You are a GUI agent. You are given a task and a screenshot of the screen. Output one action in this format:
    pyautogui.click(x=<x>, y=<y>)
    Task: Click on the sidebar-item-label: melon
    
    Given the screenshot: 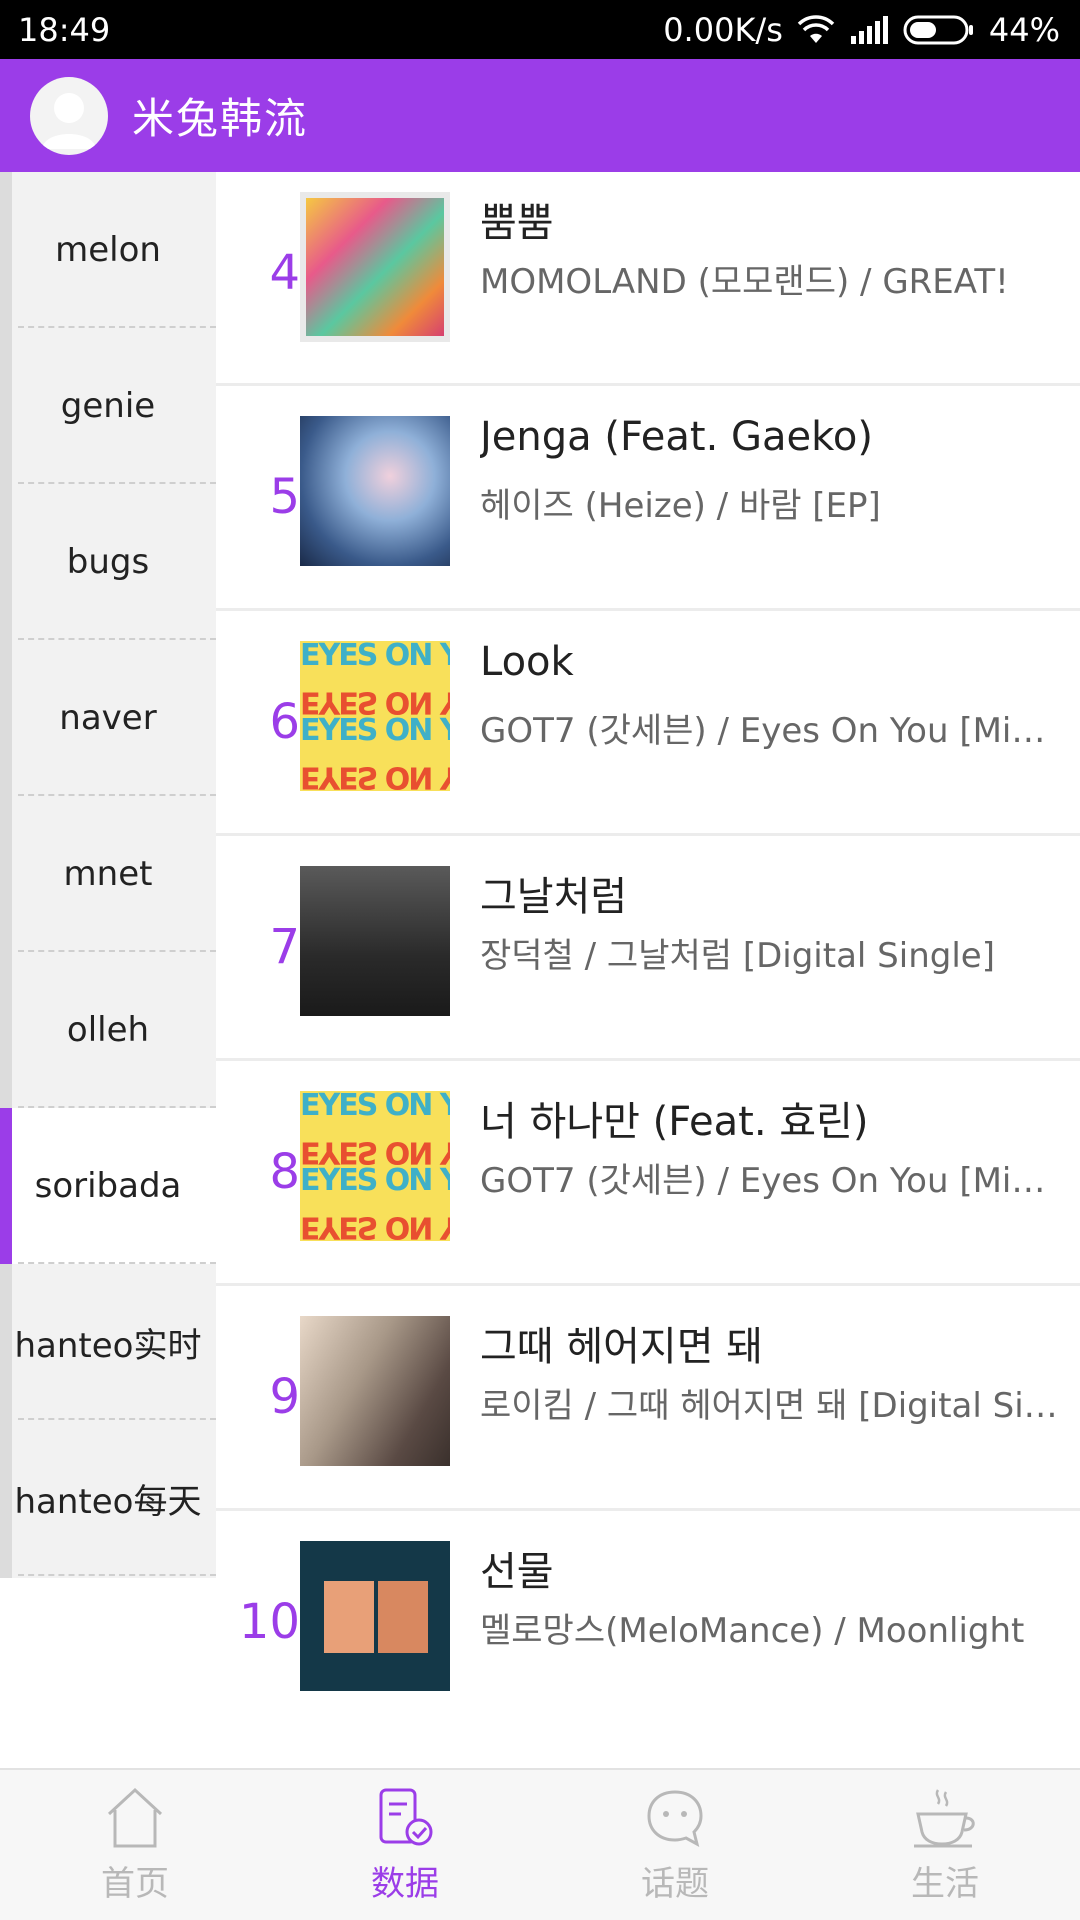 What is the action you would take?
    pyautogui.click(x=108, y=250)
    